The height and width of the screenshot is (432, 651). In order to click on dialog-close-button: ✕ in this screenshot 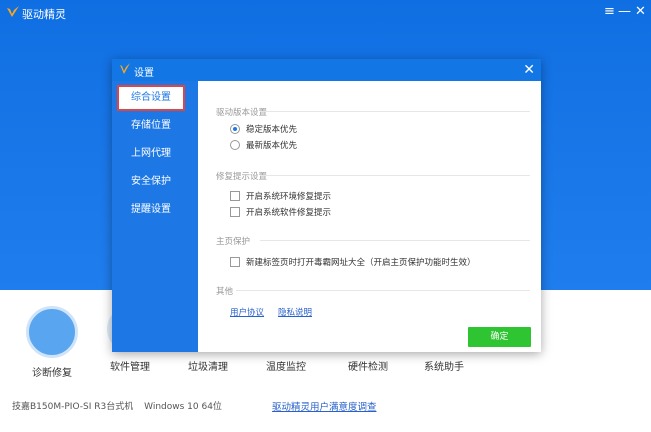, I will do `click(529, 70)`.